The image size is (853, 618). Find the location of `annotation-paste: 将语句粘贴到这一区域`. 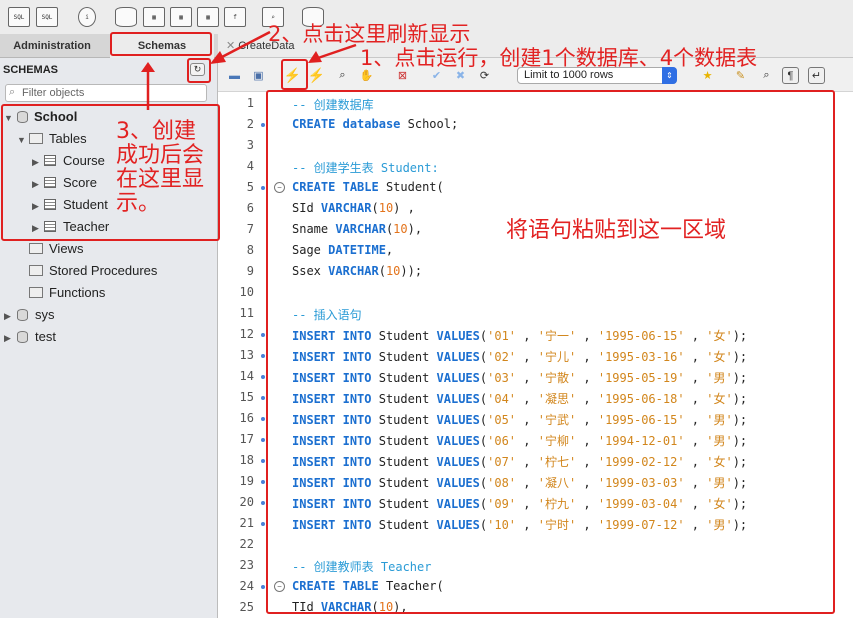

annotation-paste: 将语句粘贴到这一区域 is located at coordinates (616, 230).